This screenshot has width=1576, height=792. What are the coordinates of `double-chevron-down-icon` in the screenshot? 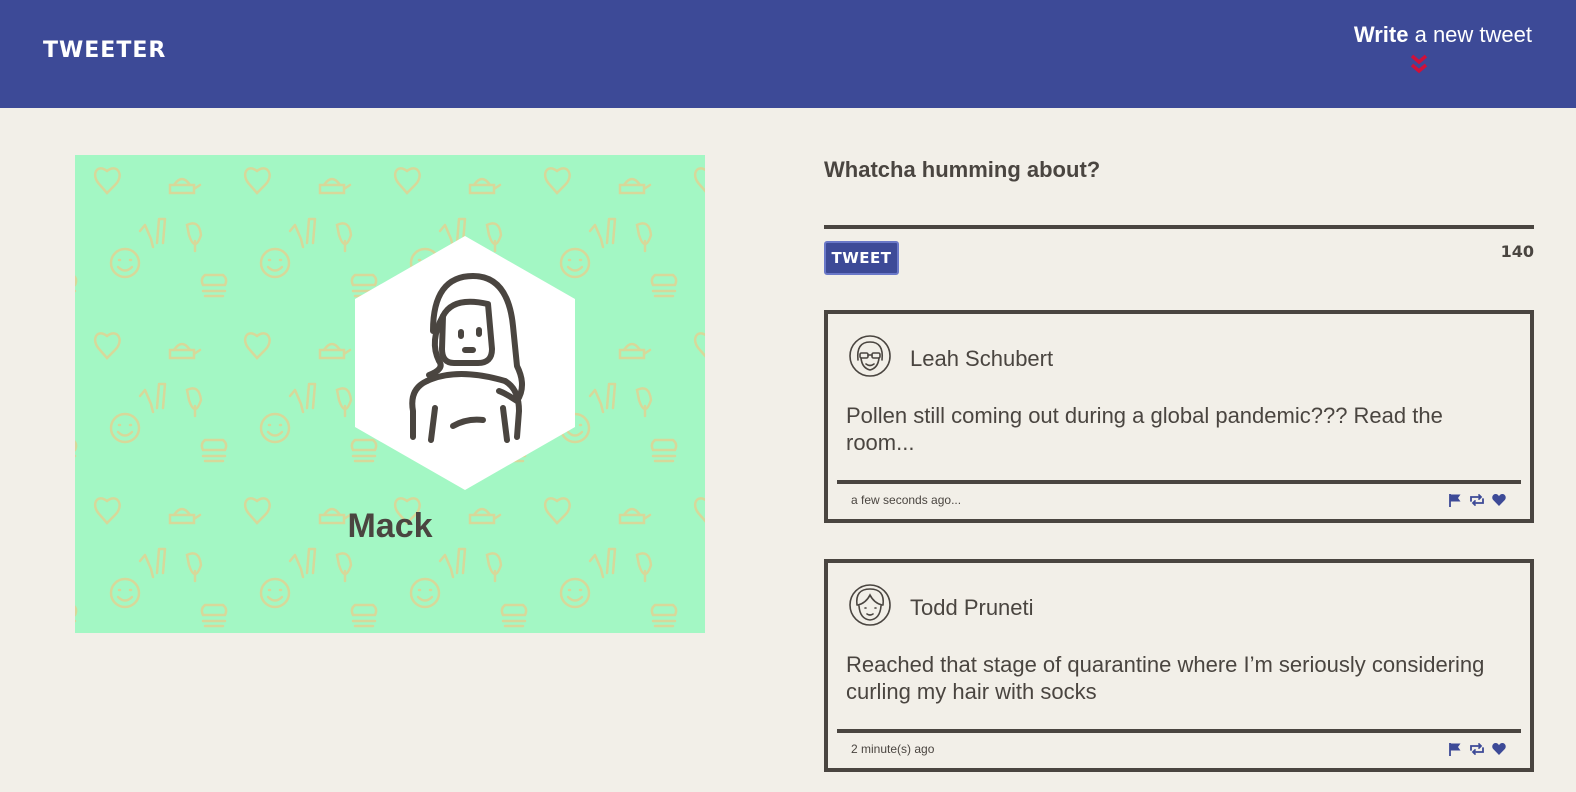 It's located at (1419, 65).